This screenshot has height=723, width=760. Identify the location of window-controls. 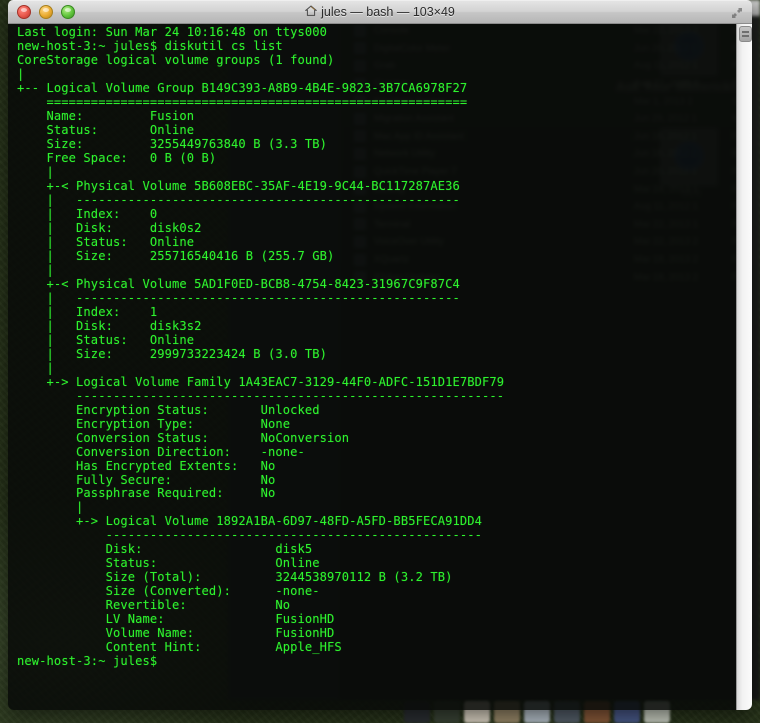
(46, 12).